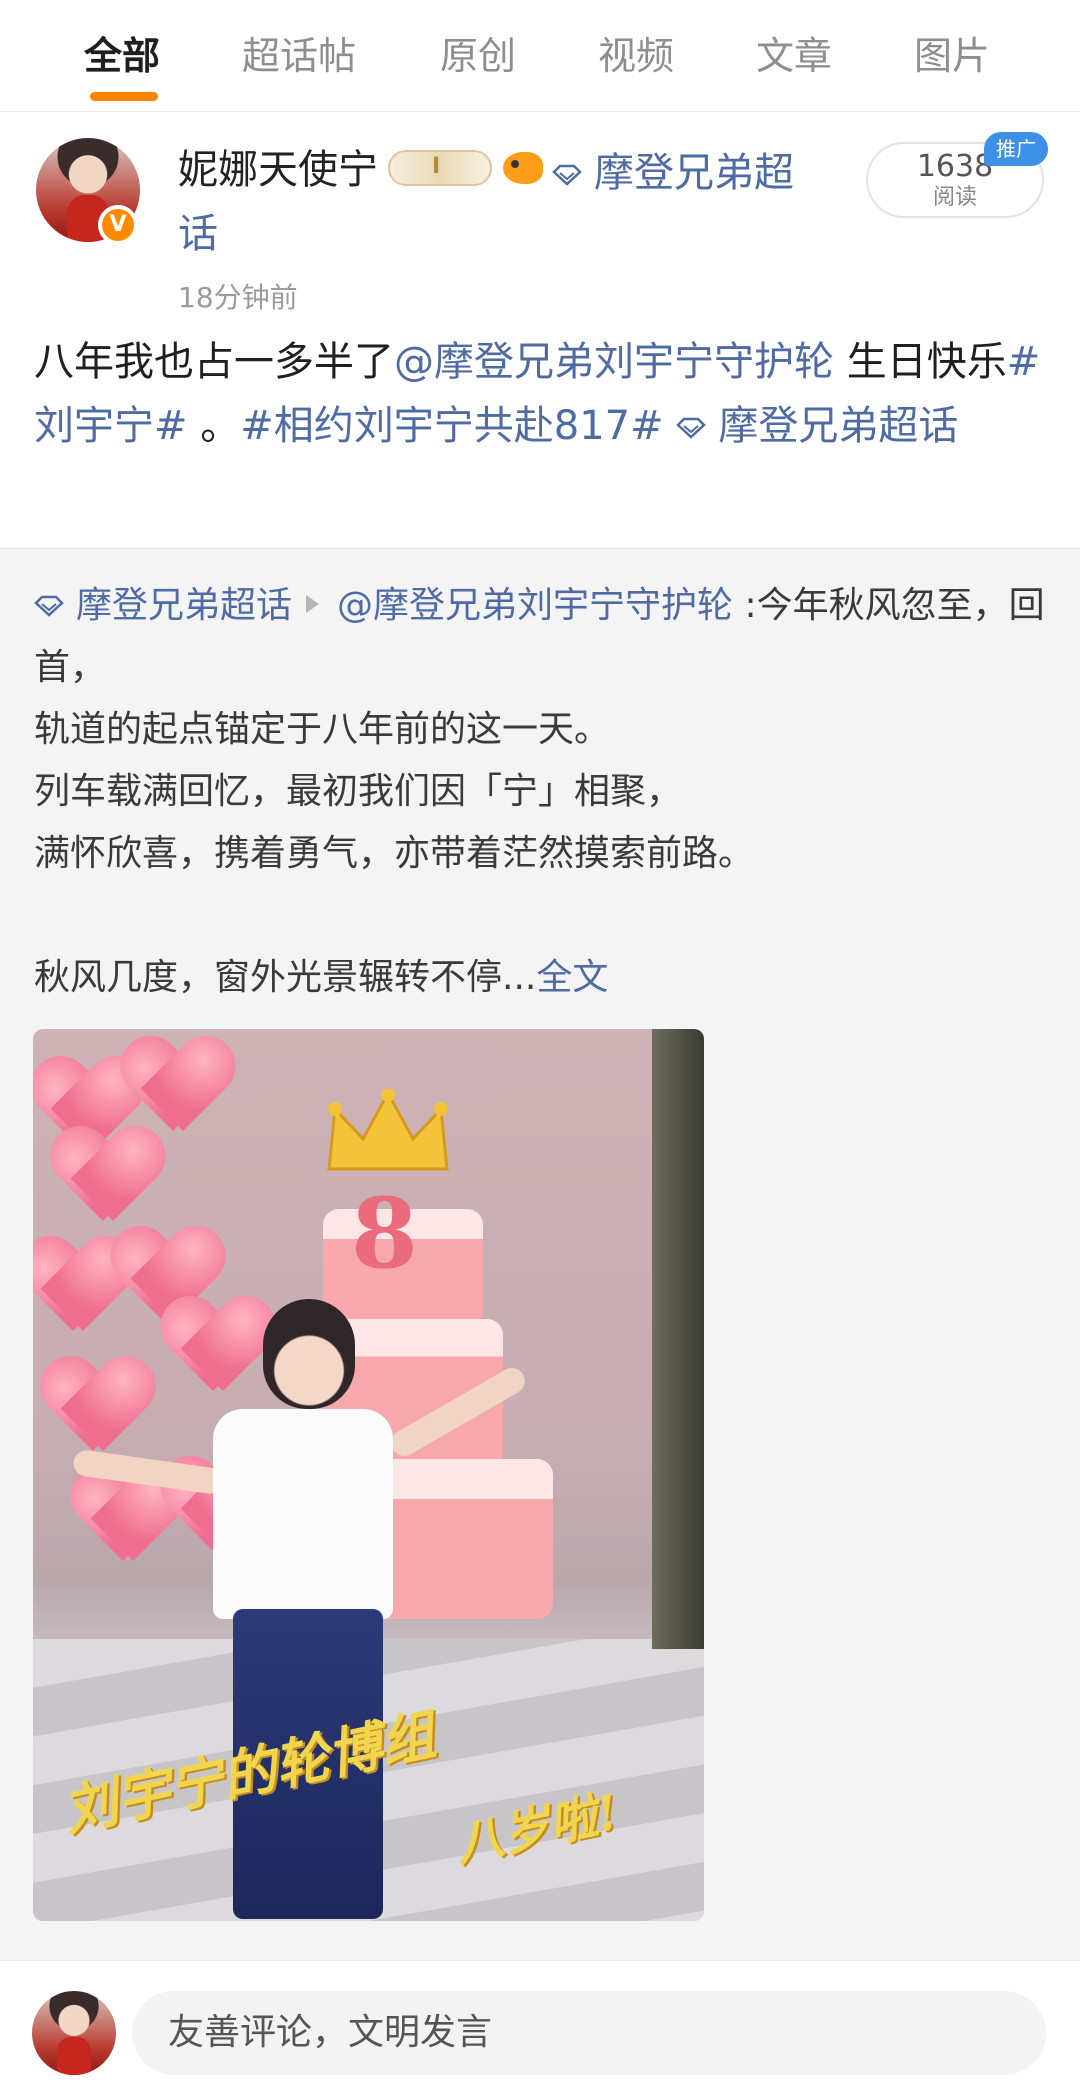 Image resolution: width=1080 pixels, height=2097 pixels. What do you see at coordinates (184, 605) in the screenshot?
I see `repost-supertopic-label: 摩登兄弟超话` at bounding box center [184, 605].